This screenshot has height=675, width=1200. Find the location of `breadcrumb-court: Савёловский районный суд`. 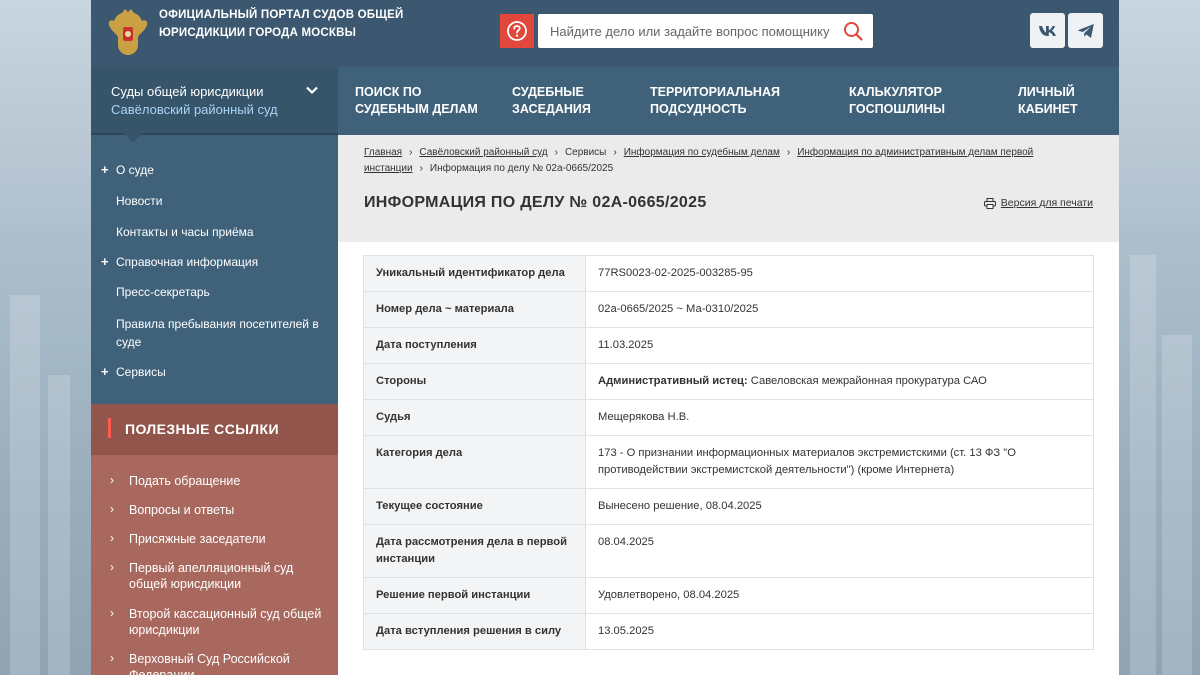

breadcrumb-court: Савёловский районный суд is located at coordinates (483, 152).